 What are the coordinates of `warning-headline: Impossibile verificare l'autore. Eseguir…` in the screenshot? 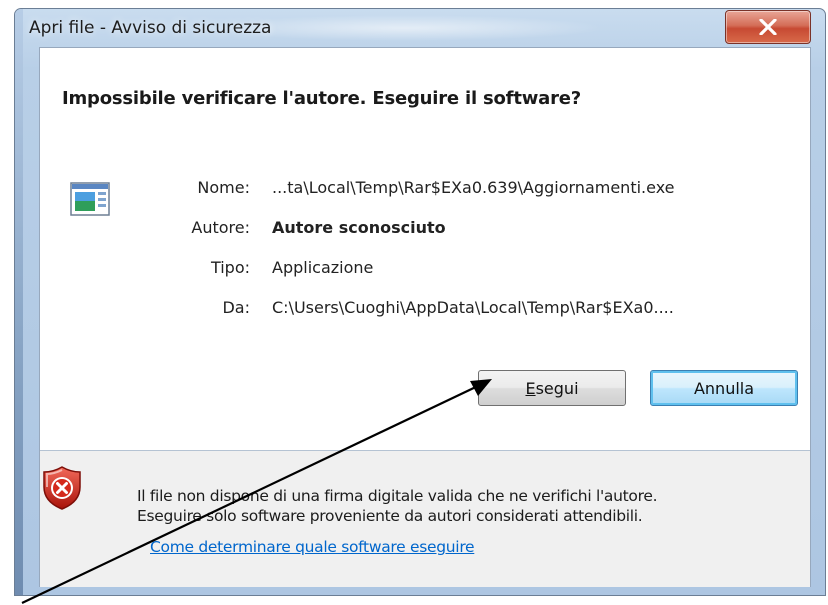 It's located at (322, 98).